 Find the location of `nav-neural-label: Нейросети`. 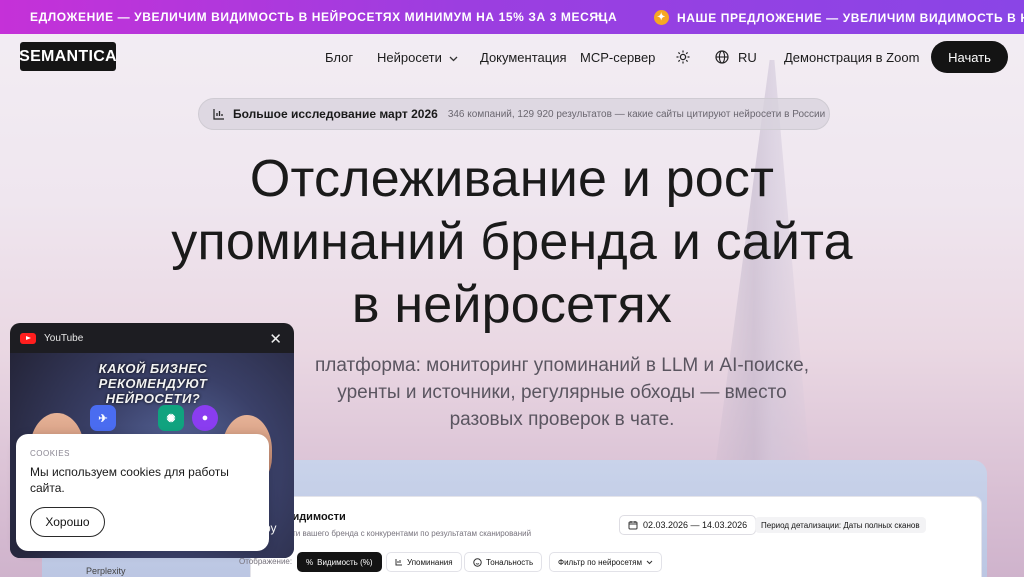

nav-neural-label: Нейросети is located at coordinates (409, 57).